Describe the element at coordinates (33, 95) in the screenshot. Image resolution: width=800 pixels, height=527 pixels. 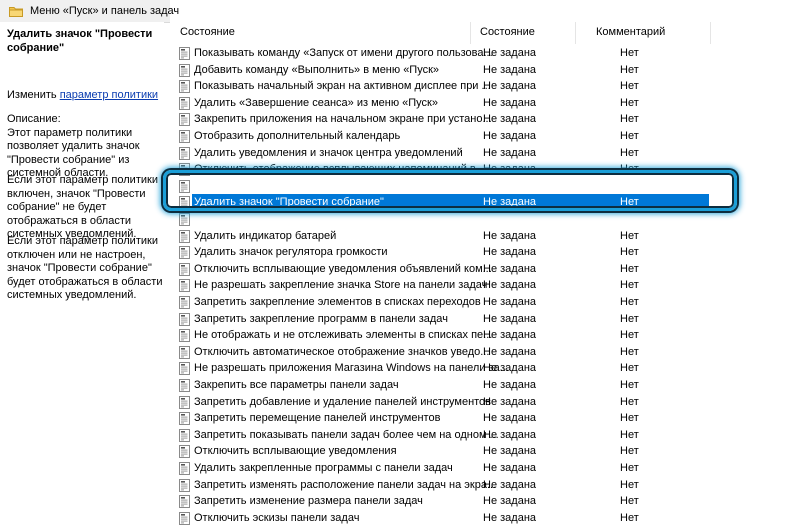
I see `edit-prefix: Изменить` at that location.